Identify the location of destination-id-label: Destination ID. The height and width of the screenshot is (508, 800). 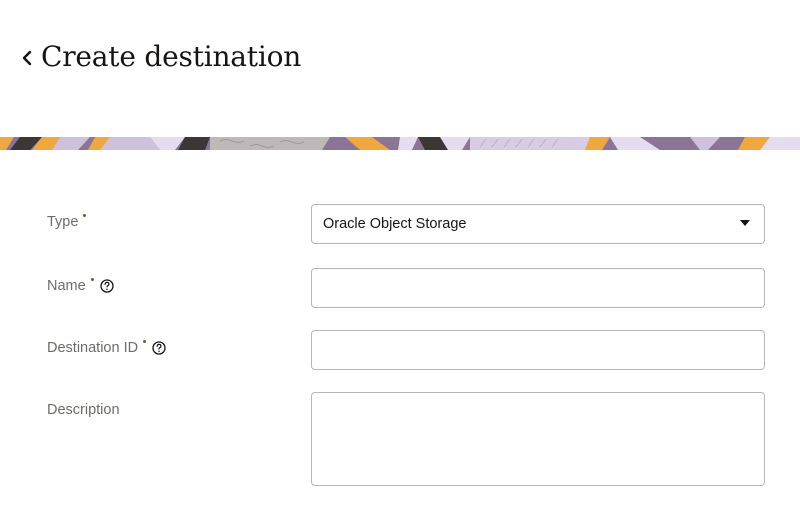
(106, 347).